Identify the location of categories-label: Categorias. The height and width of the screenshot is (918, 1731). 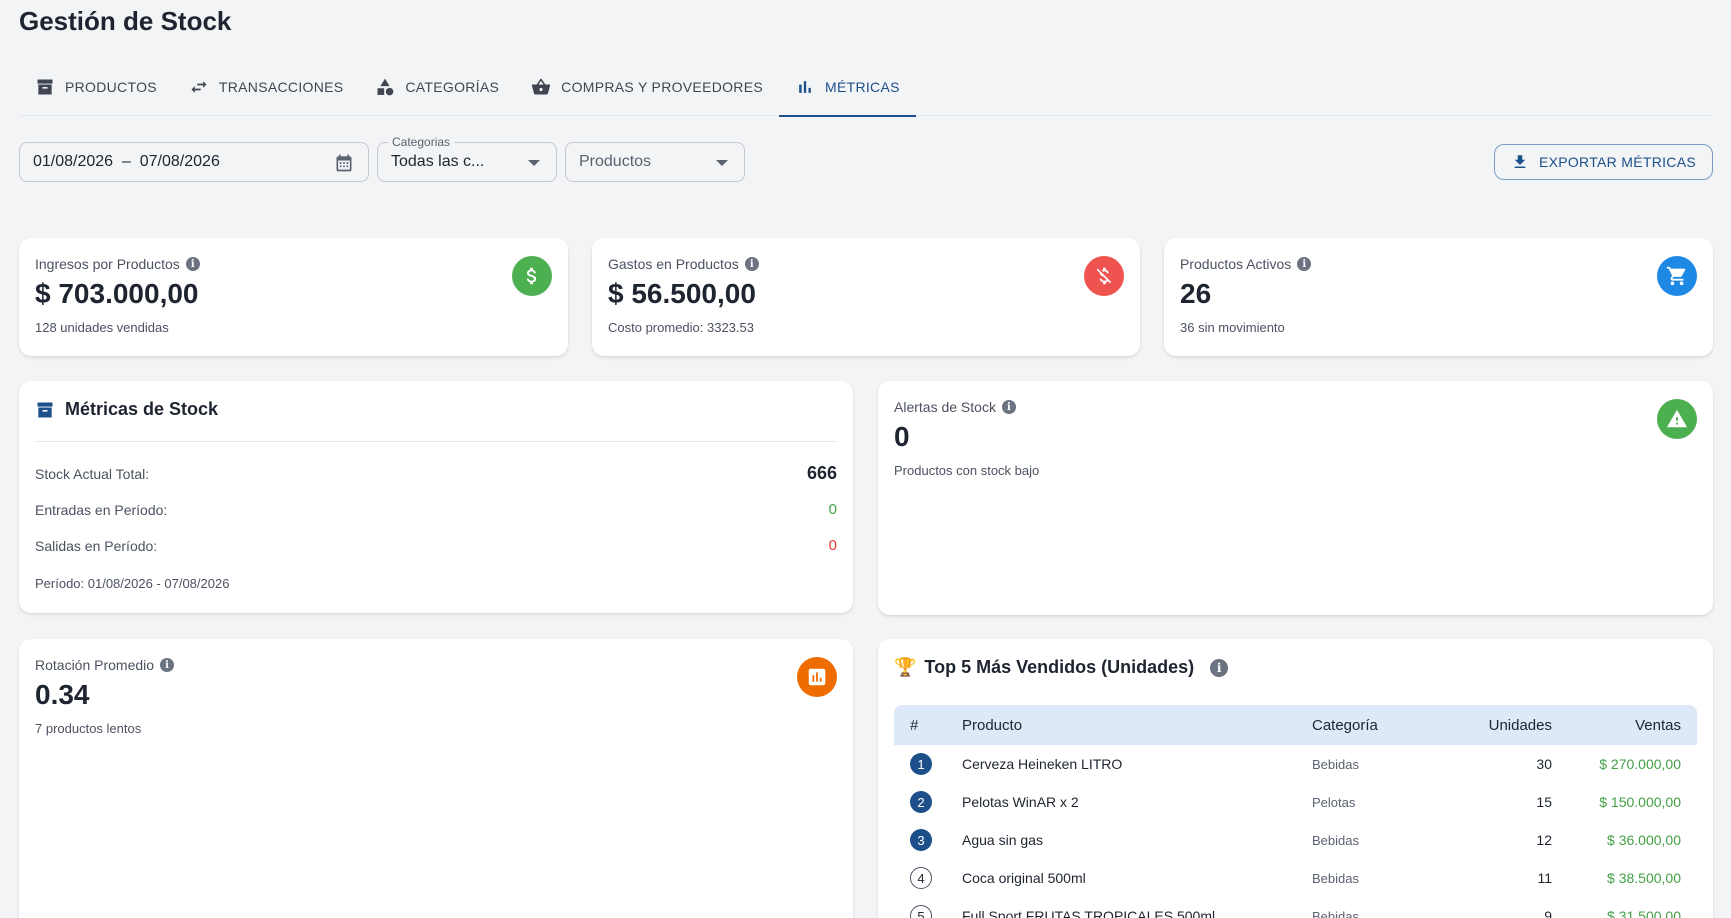
(421, 142).